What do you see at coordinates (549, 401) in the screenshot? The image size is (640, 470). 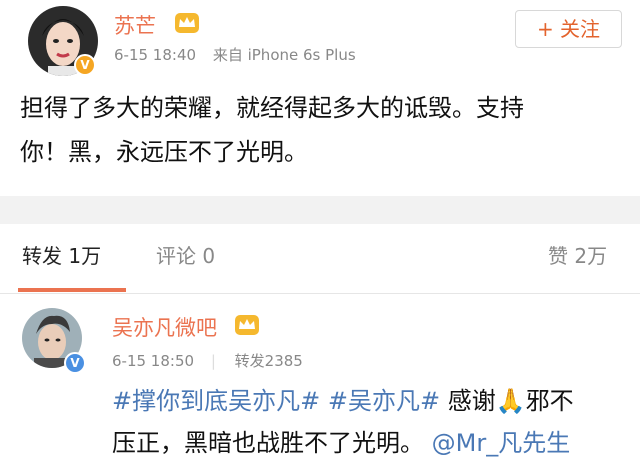 I see `repost-text: 邪不` at bounding box center [549, 401].